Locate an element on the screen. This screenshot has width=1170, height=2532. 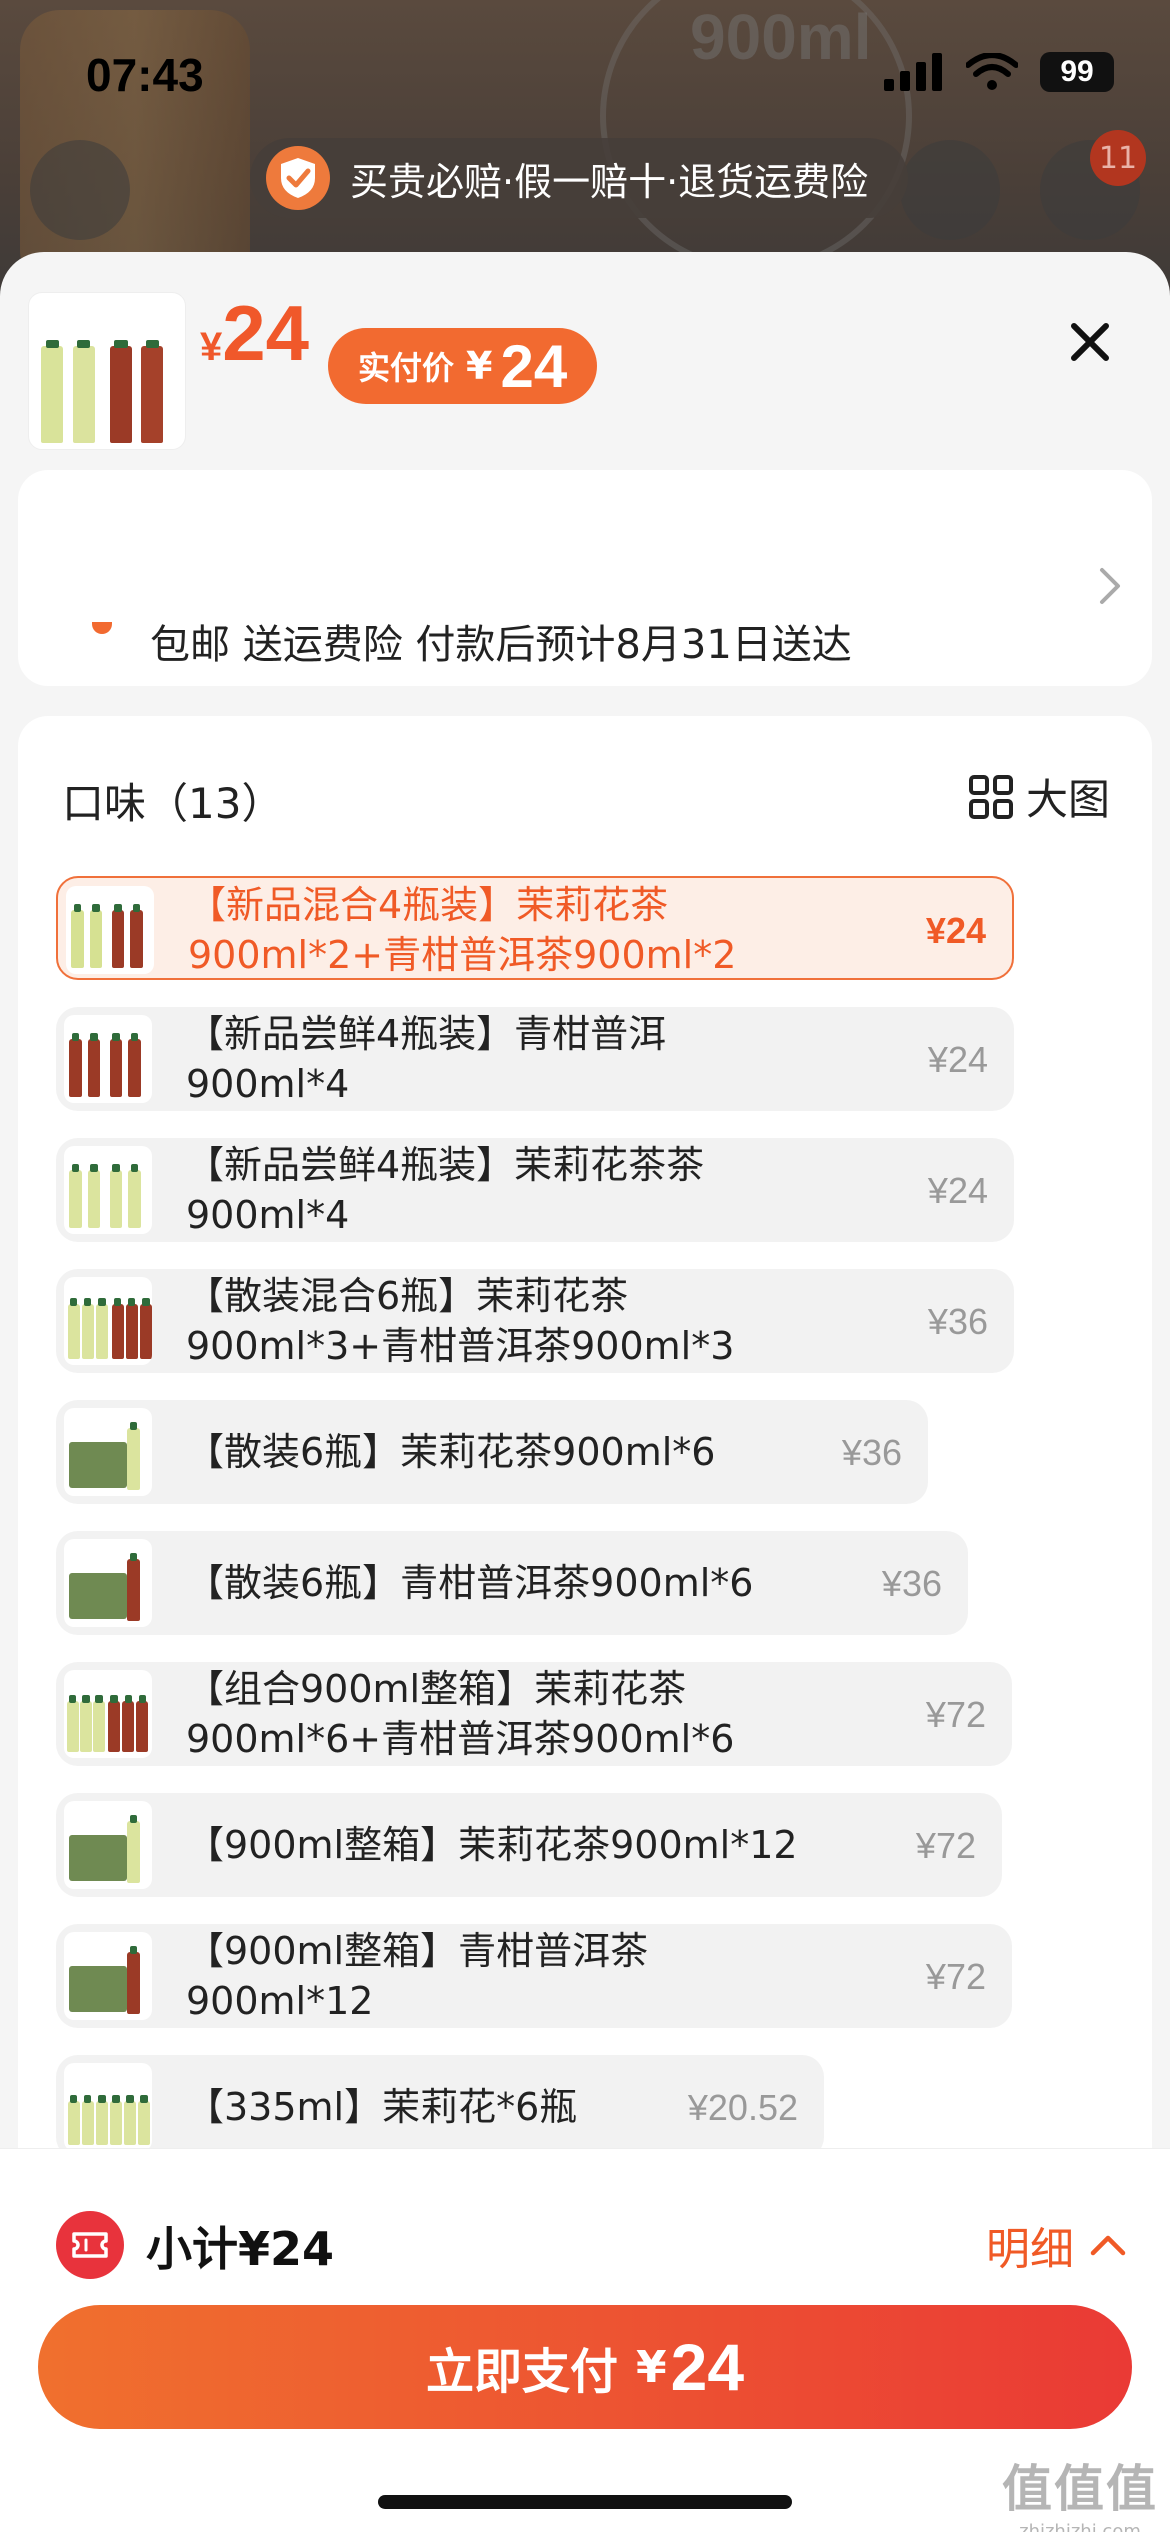
actual-price-value: 24 is located at coordinates (534, 366).